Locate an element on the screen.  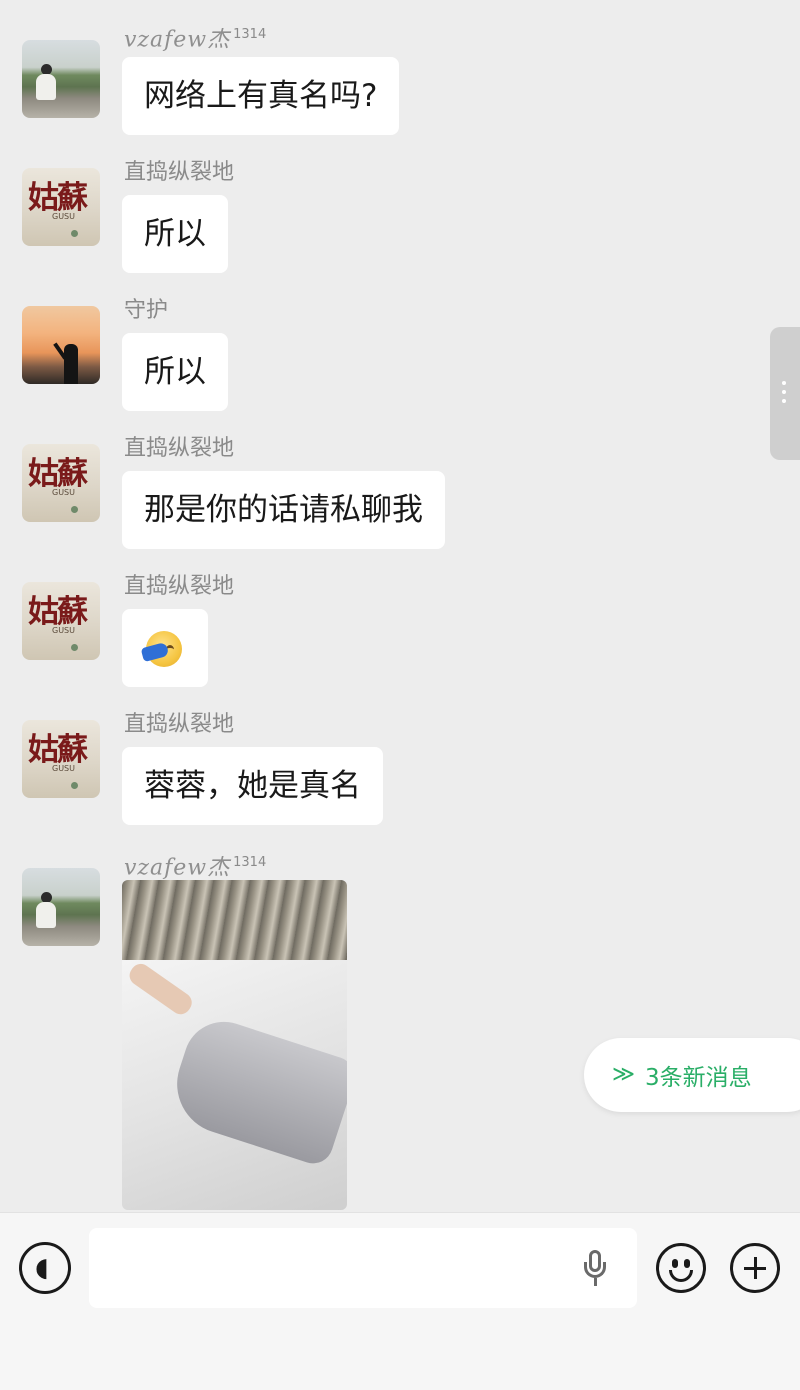
plus-button is located at coordinates (755, 1268).